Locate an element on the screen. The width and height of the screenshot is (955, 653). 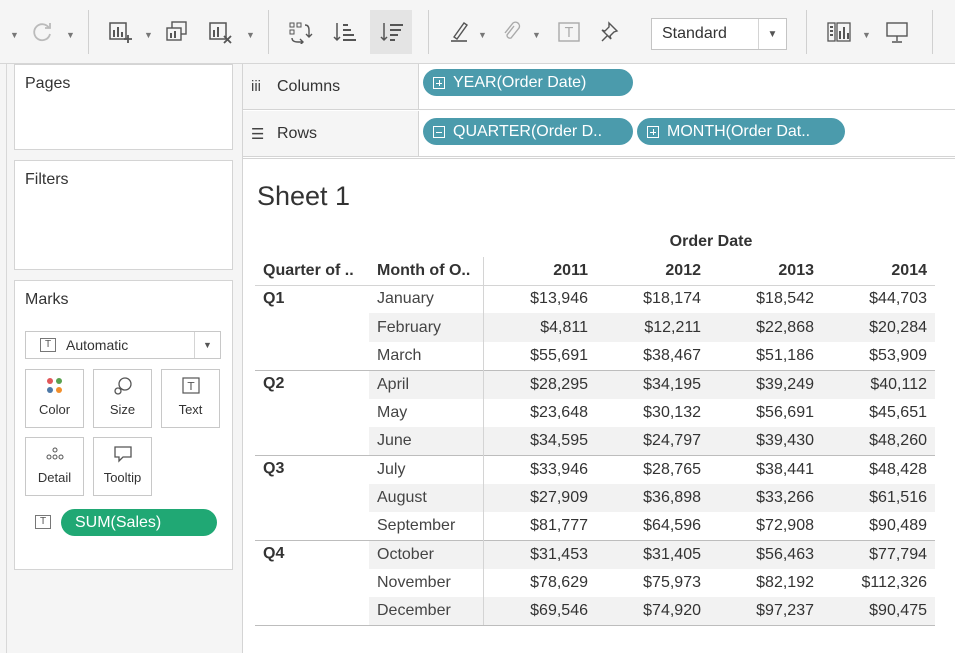
month-cell: March is located at coordinates (426, 356).